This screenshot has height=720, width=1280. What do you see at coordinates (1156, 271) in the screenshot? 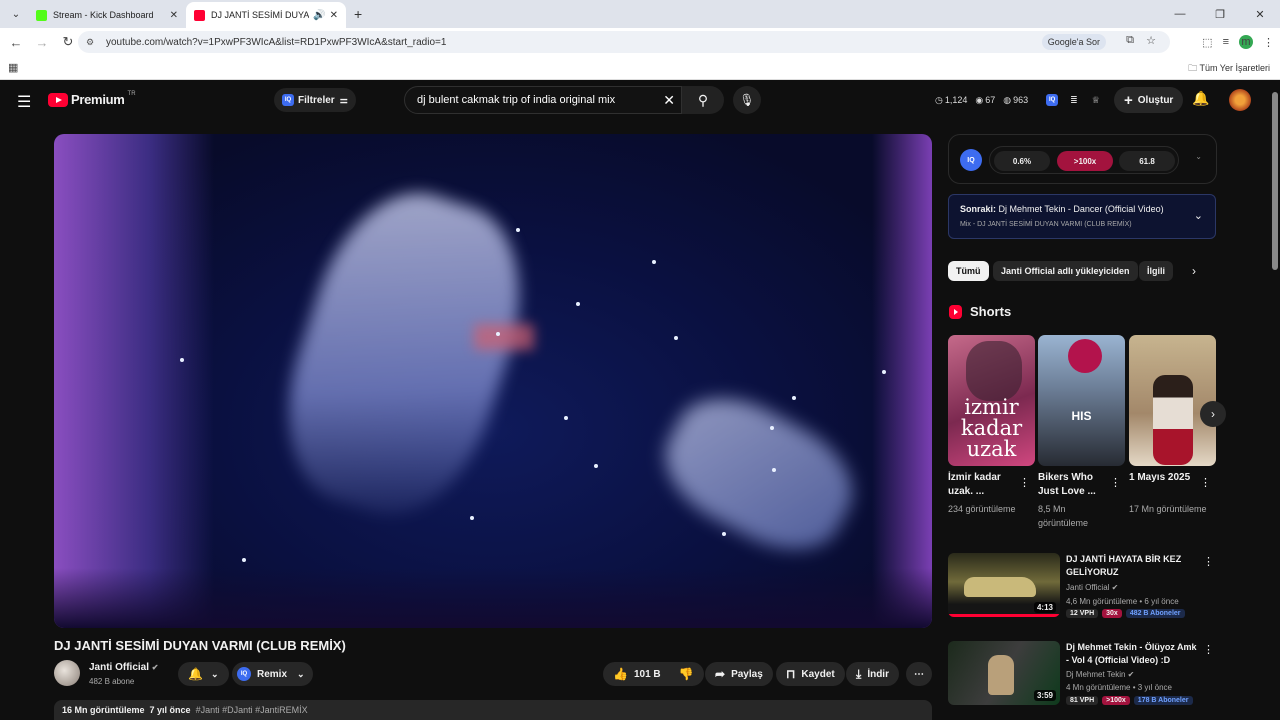
I see `chip-related: İlgili` at bounding box center [1156, 271].